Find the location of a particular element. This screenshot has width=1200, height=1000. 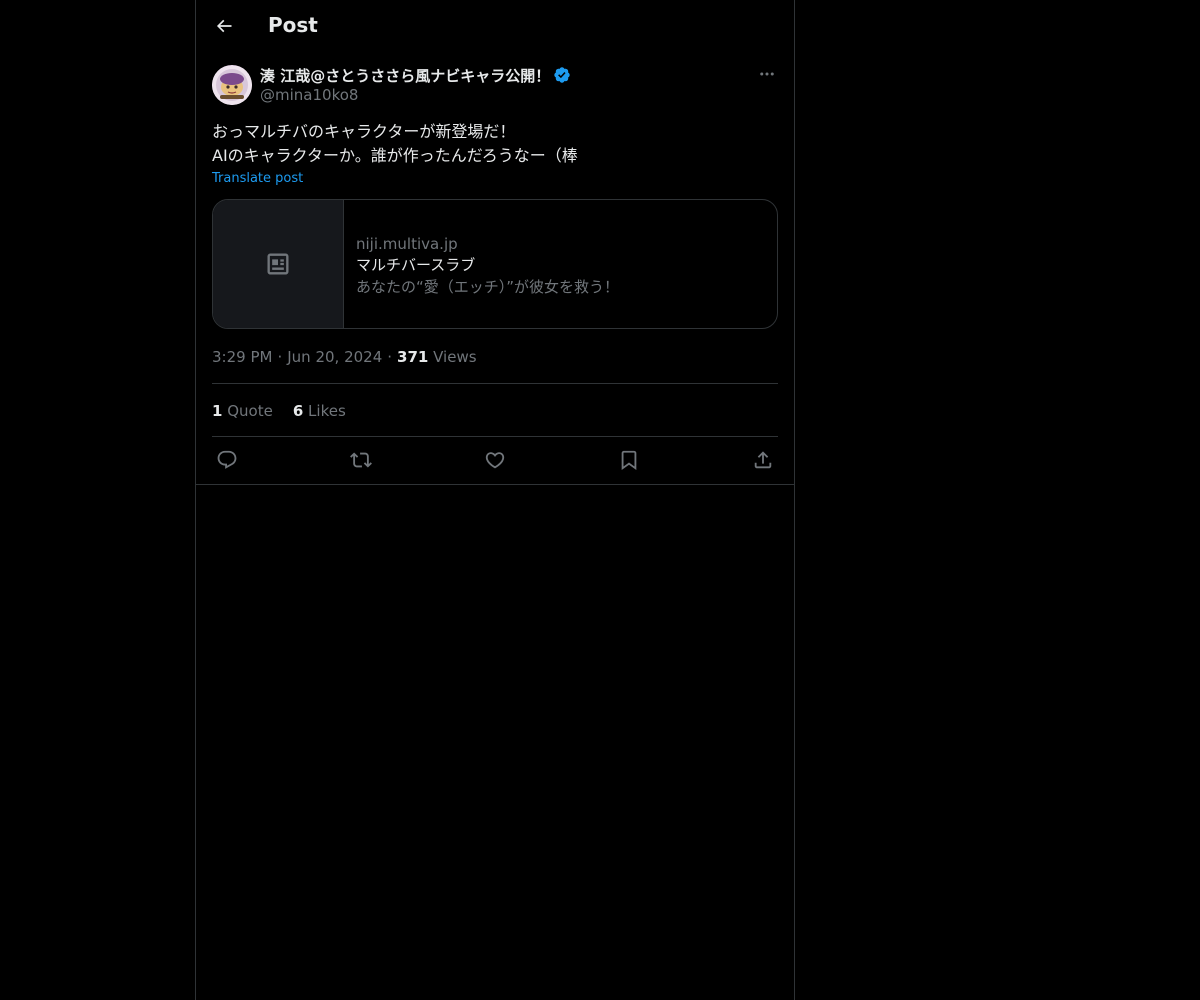

reply-button is located at coordinates (227, 460).